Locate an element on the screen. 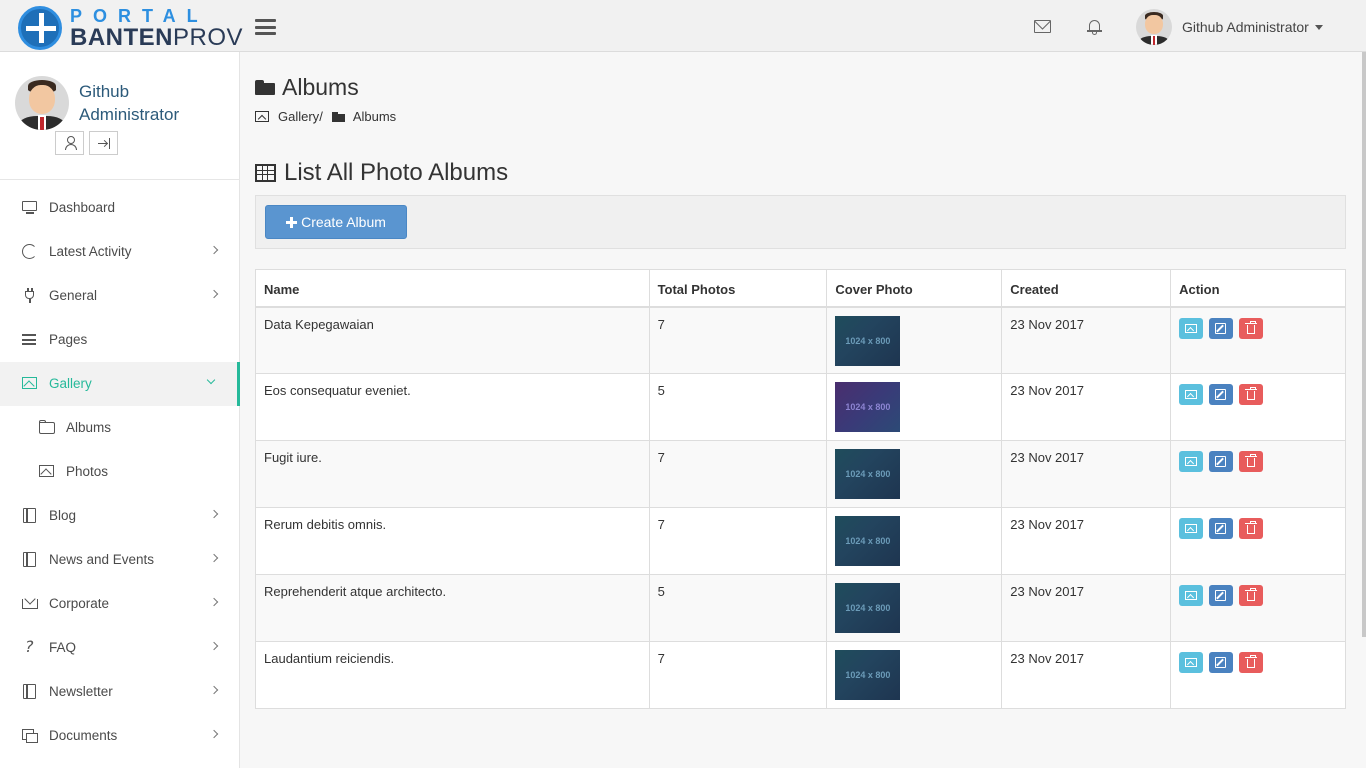  sidebar-item-blog: Blog is located at coordinates (120, 516).